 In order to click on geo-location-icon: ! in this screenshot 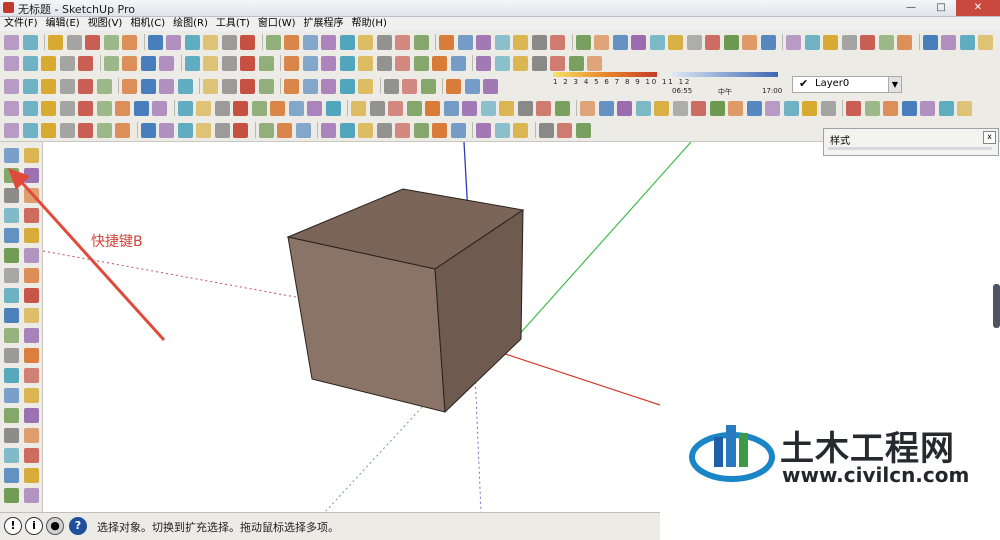, I will do `click(13, 526)`.